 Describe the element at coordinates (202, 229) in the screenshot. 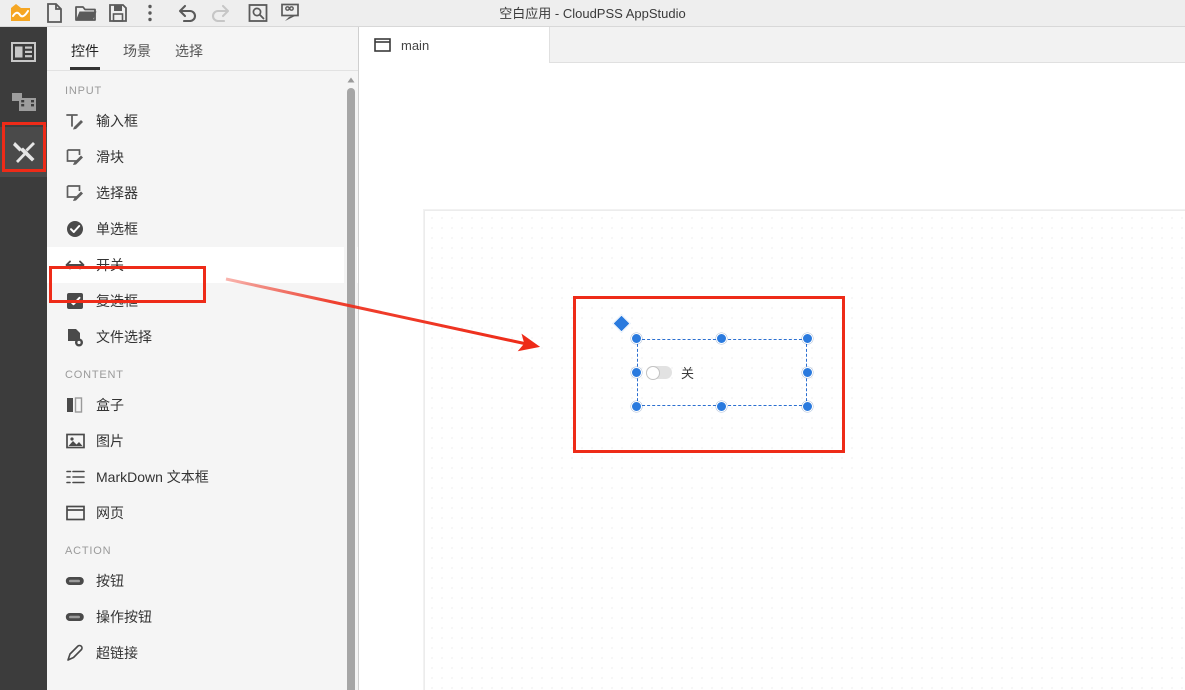

I see `list-item-radio: 单选框` at that location.